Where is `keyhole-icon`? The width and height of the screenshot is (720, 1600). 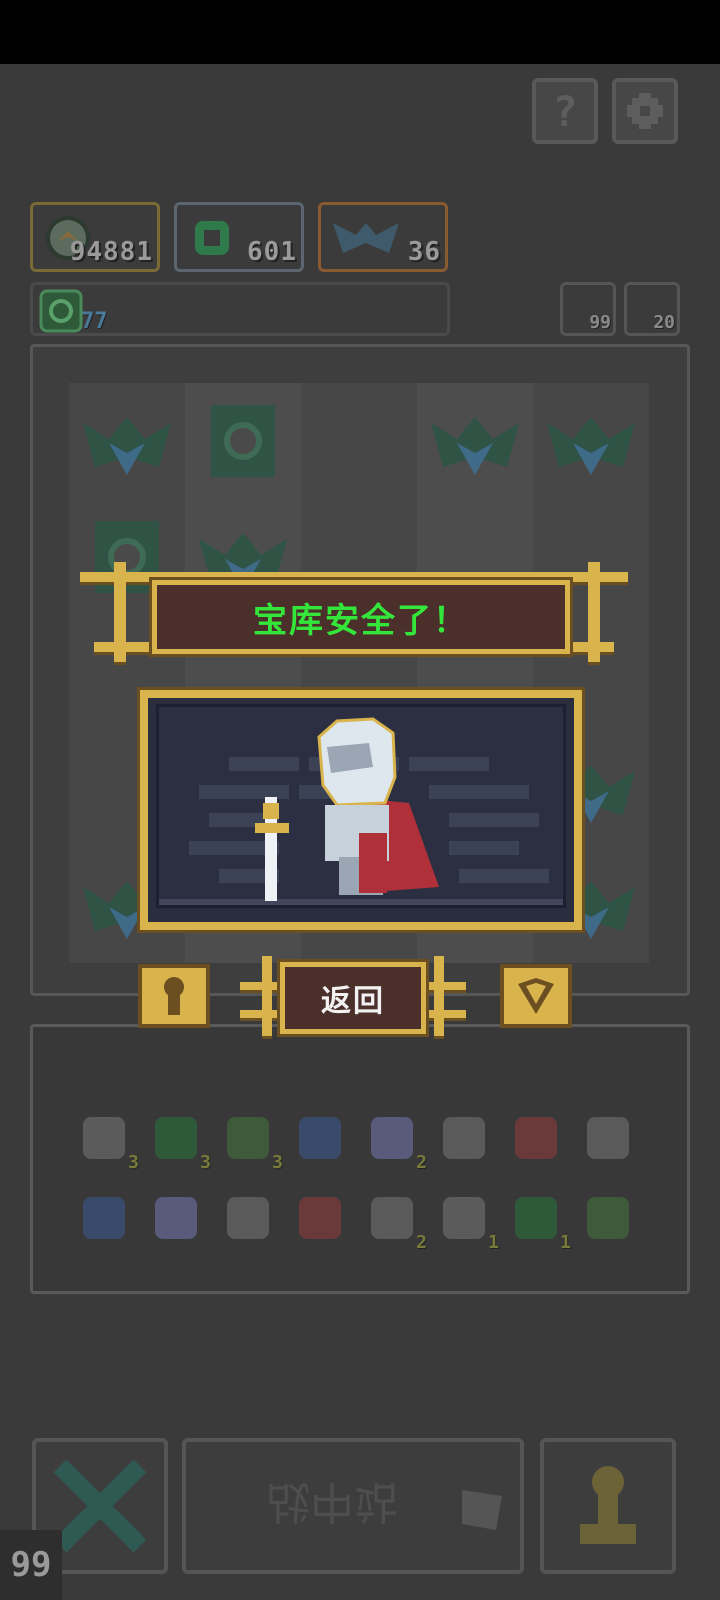 keyhole-icon is located at coordinates (174, 996).